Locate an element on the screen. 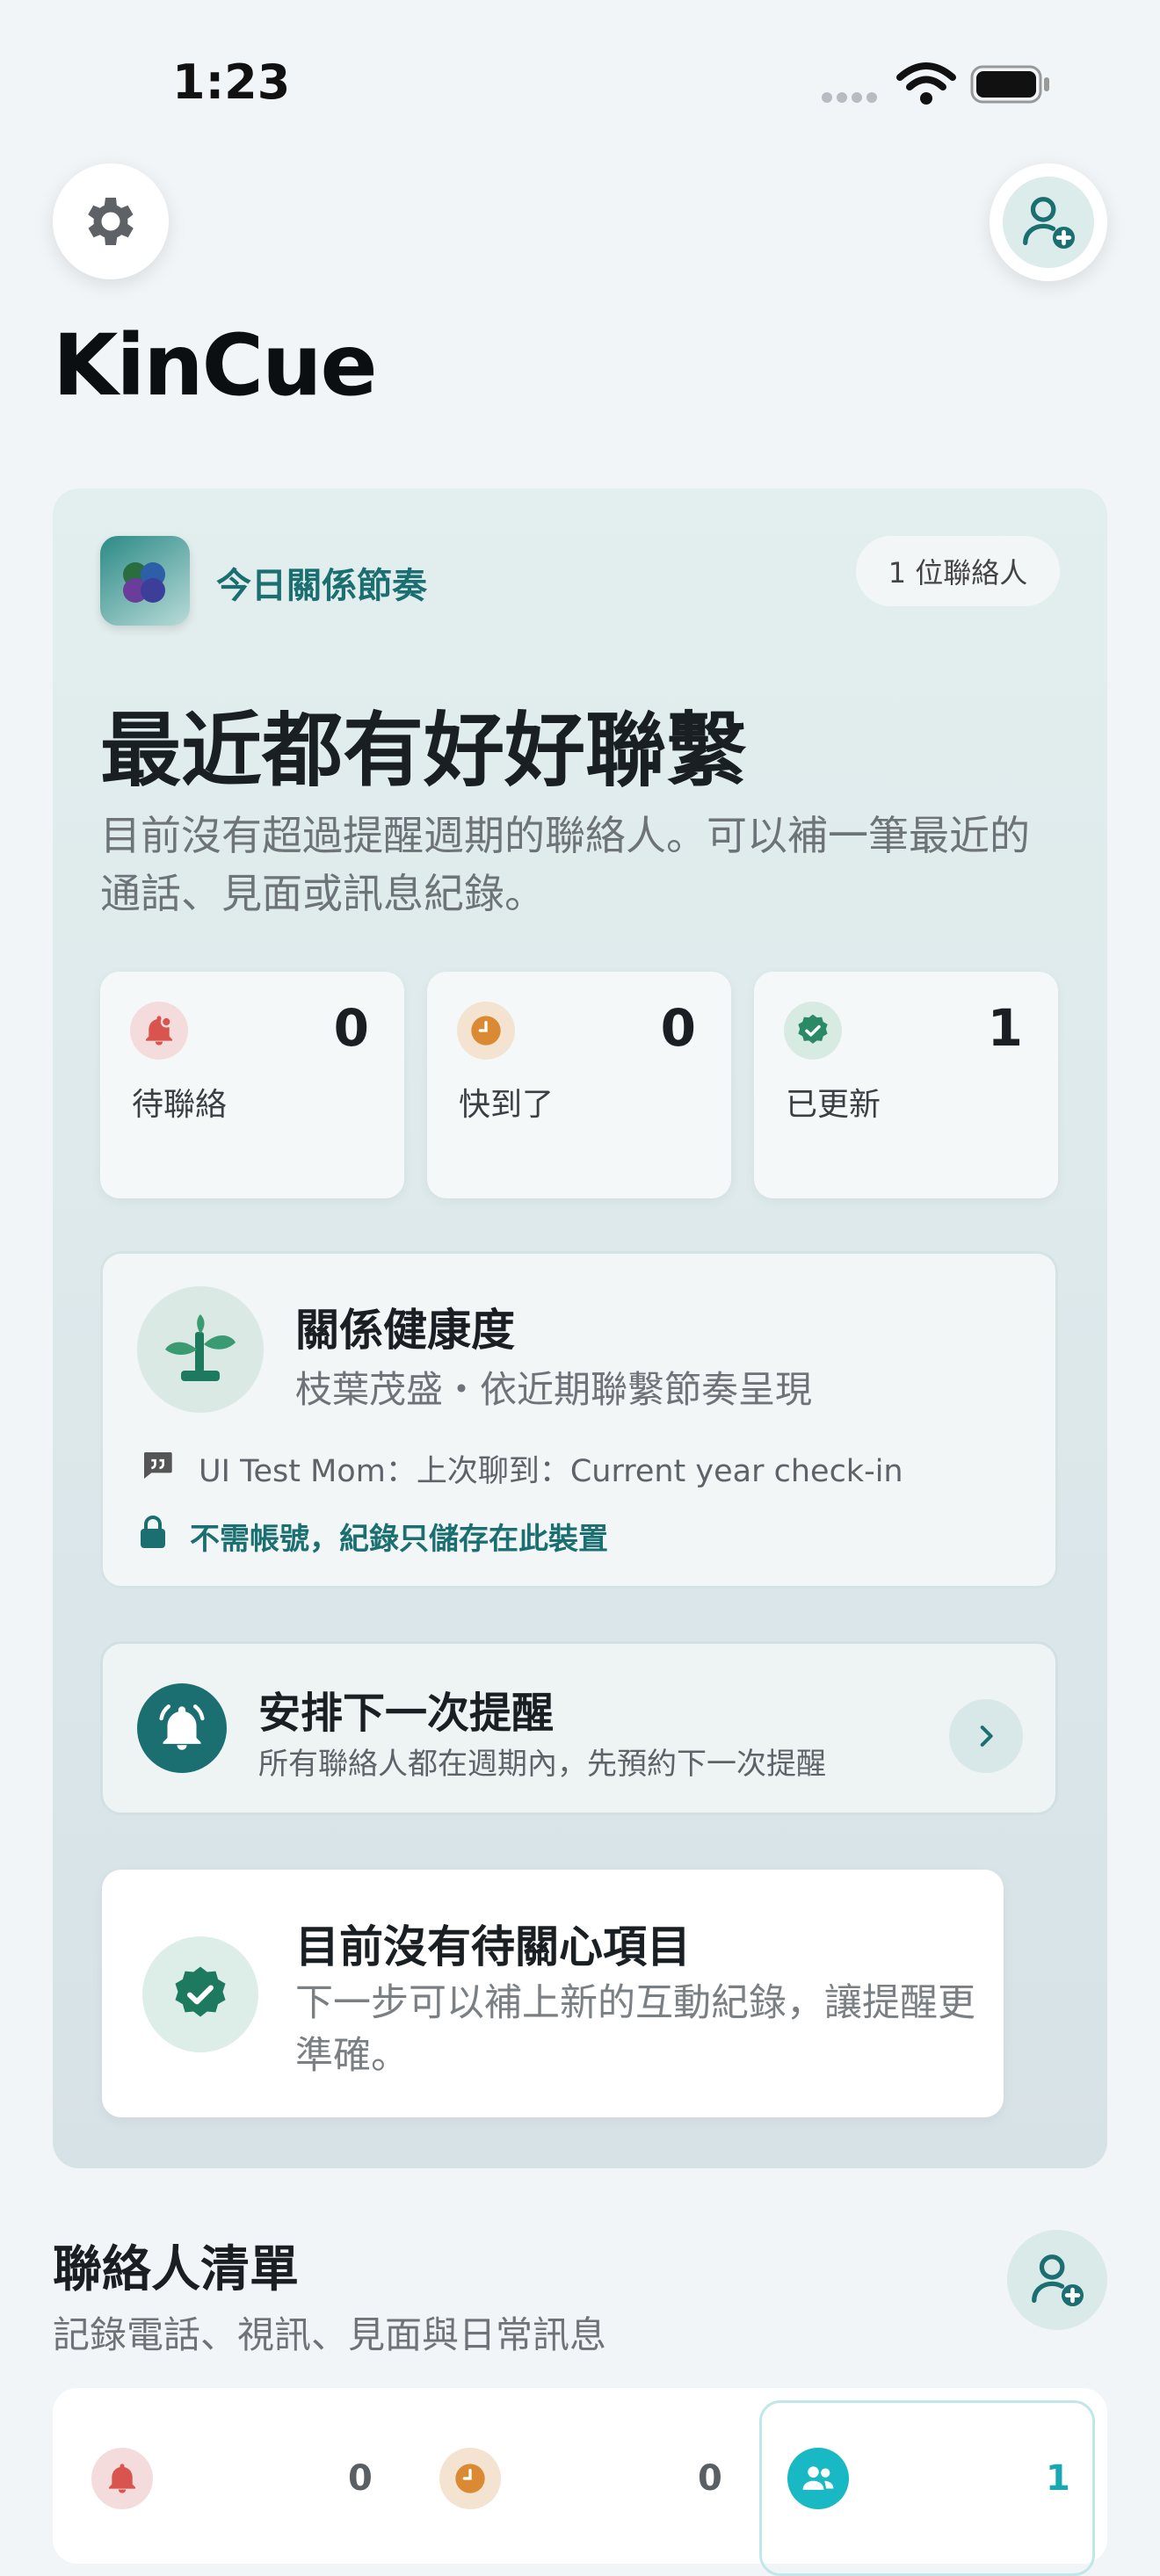 This screenshot has height=2576, width=1160. add-contact-button is located at coordinates (1049, 222).